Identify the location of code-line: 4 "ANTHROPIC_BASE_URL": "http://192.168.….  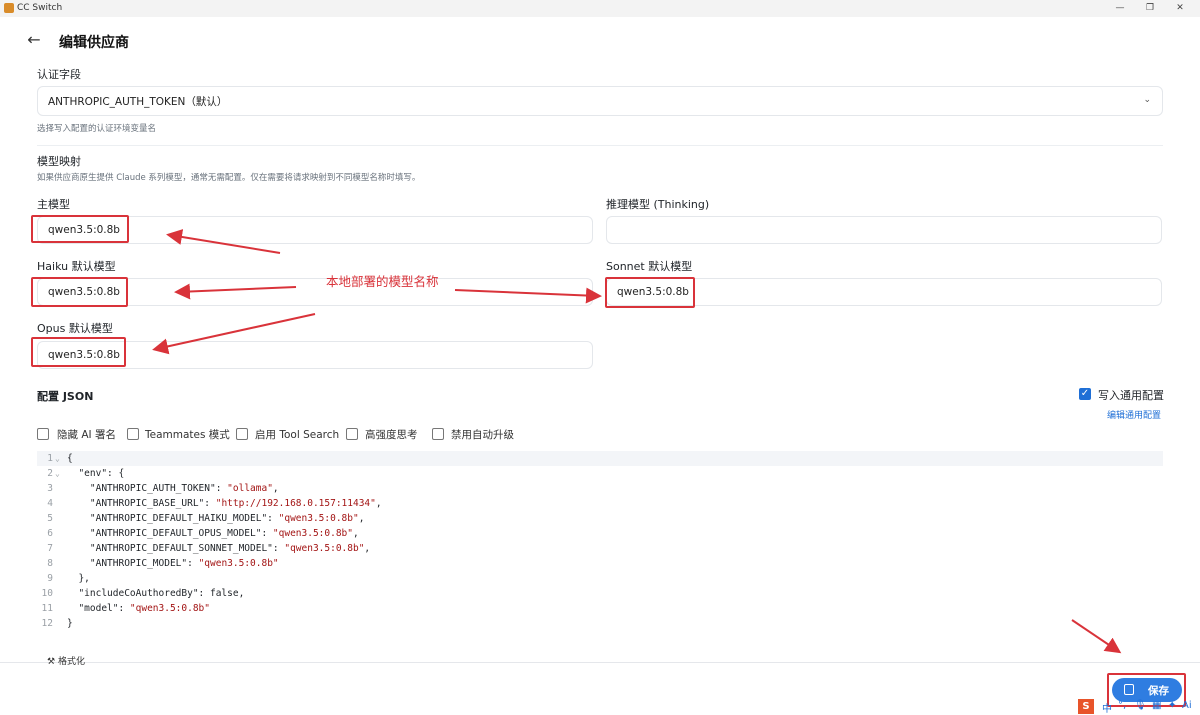
(600, 503).